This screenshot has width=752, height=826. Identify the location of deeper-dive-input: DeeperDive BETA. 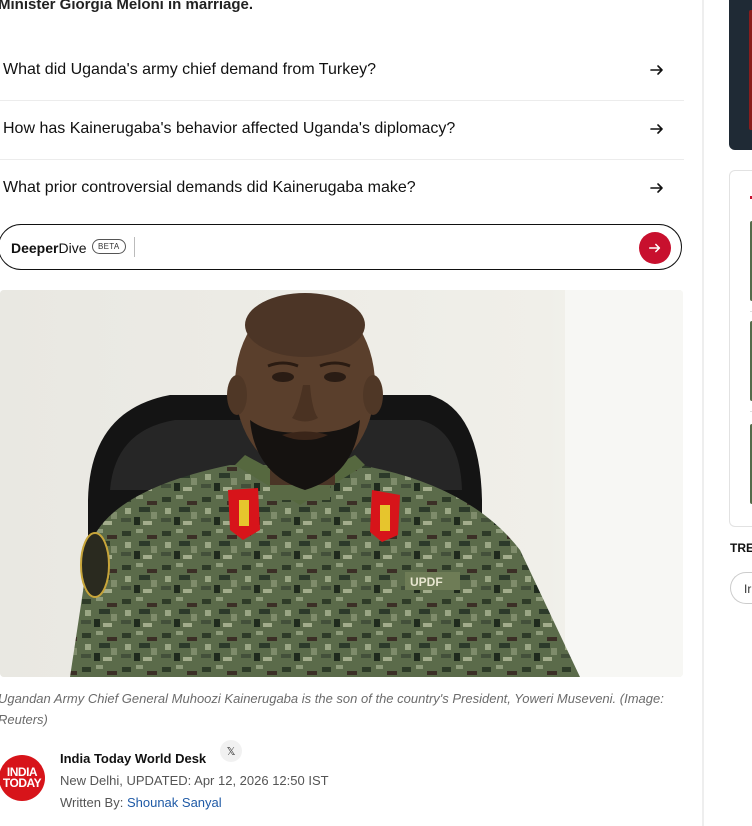
(341, 247).